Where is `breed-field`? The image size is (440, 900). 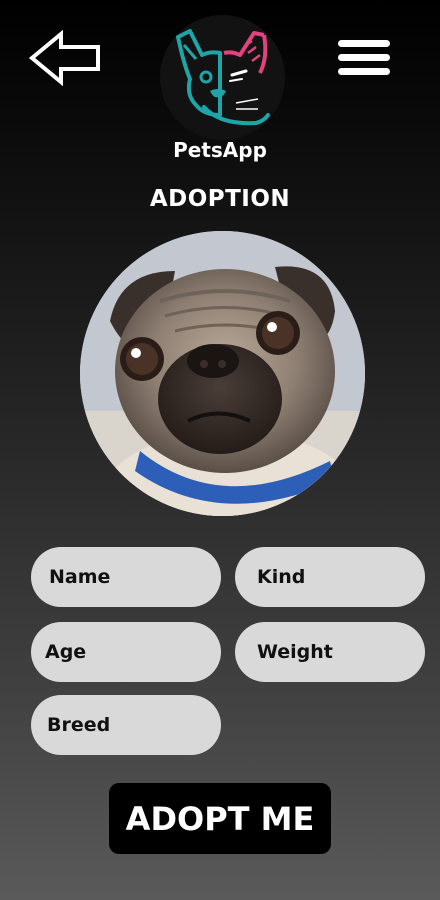
breed-field is located at coordinates (126, 725).